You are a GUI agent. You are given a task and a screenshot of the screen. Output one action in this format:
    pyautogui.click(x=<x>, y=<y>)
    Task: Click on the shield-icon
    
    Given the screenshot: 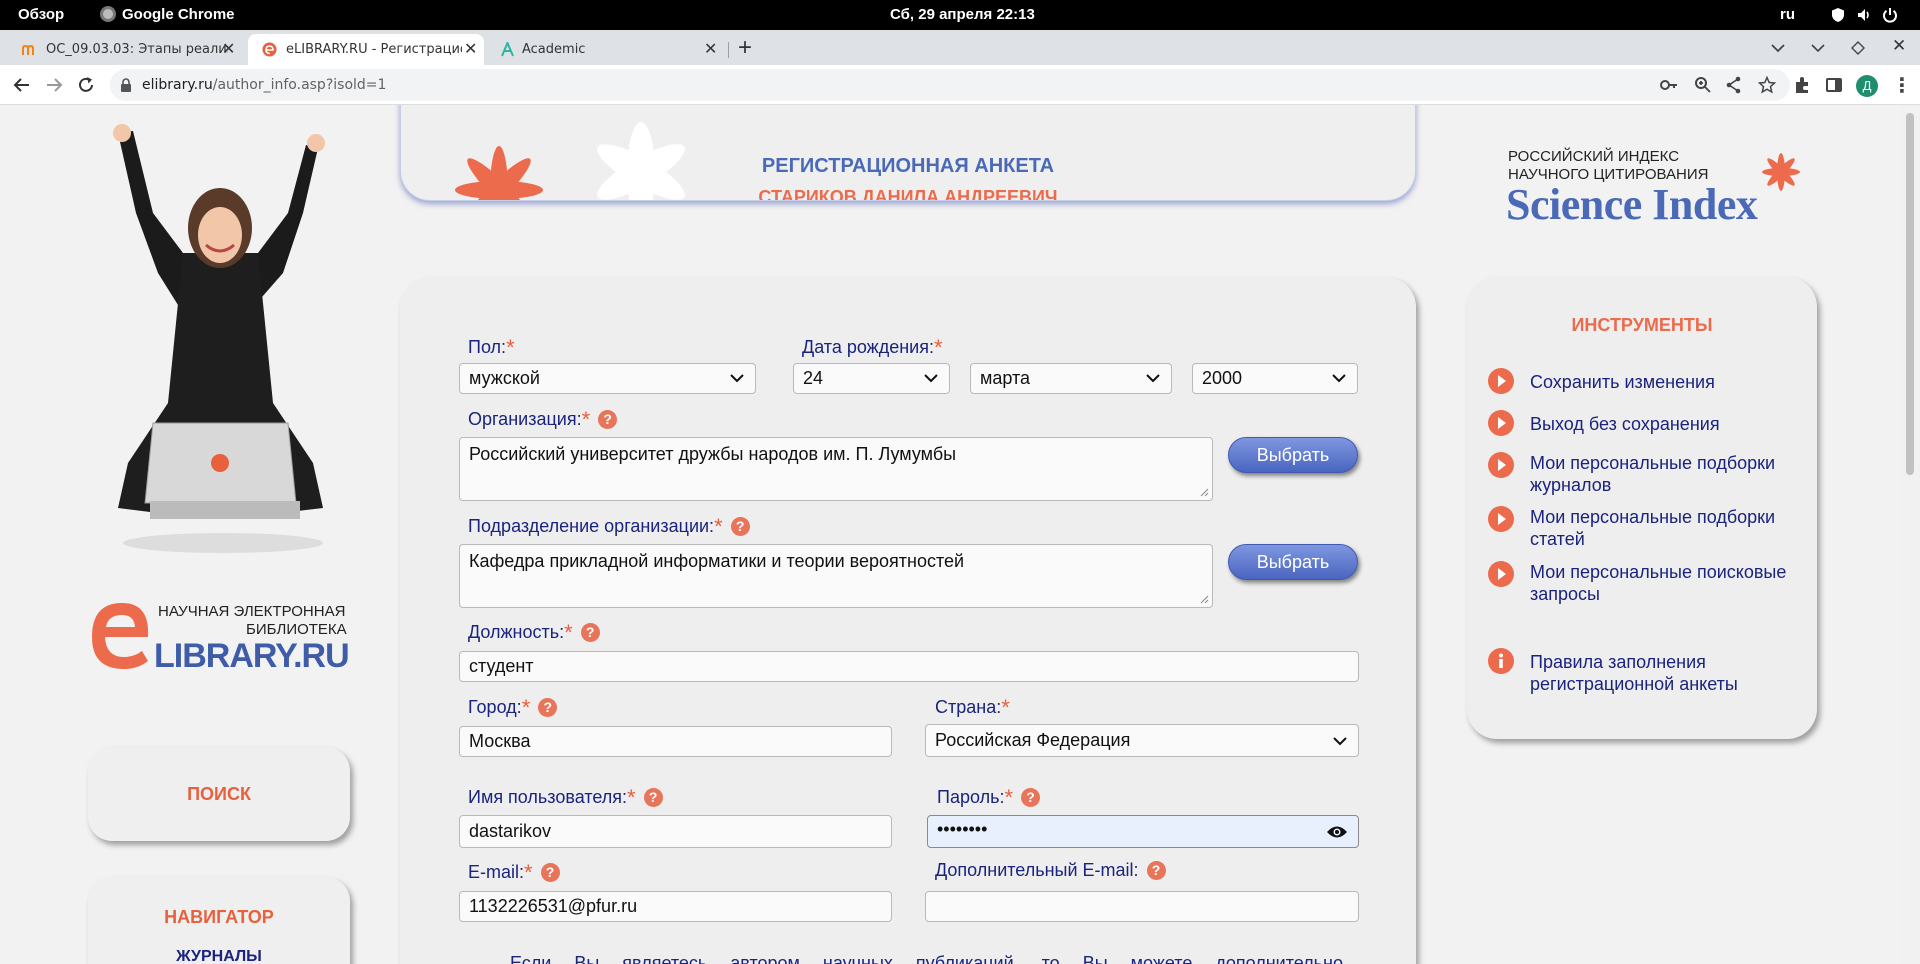 What is the action you would take?
    pyautogui.click(x=1838, y=15)
    